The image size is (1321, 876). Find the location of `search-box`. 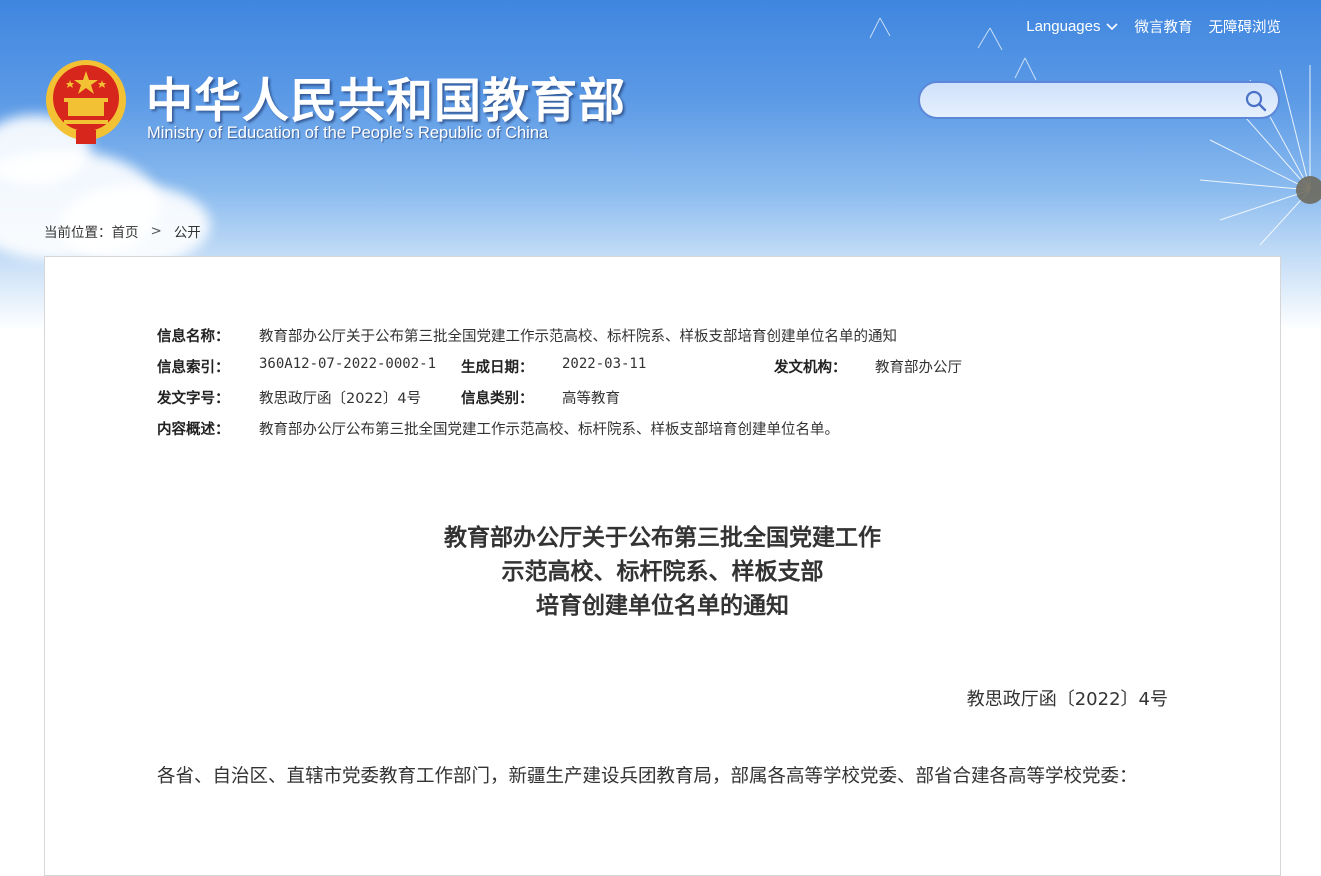

search-box is located at coordinates (1099, 100).